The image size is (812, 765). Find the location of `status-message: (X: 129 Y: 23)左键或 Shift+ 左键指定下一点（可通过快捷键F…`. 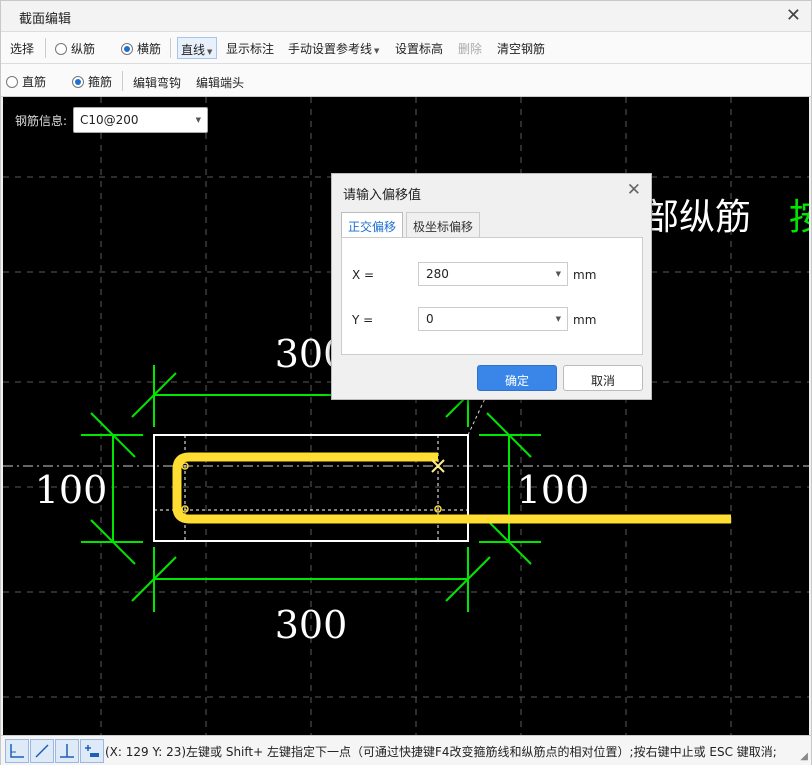

status-message: (X: 129 Y: 23)左键或 Shift+ 左键指定下一点（可通过快捷键F… is located at coordinates (441, 752).